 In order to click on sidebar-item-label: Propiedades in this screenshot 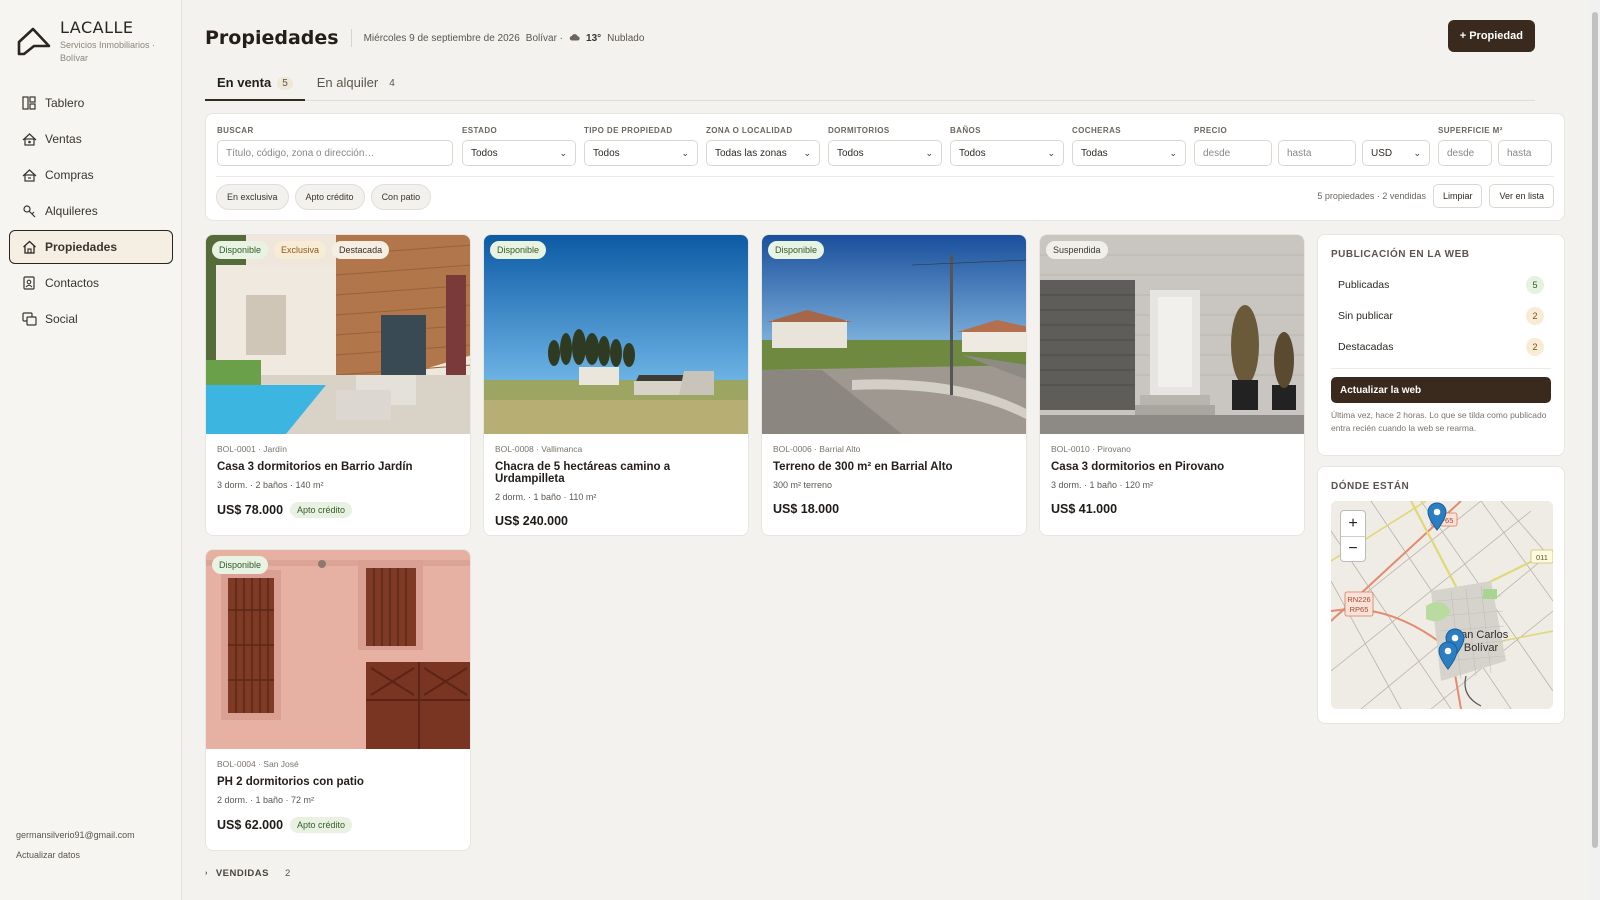, I will do `click(81, 247)`.